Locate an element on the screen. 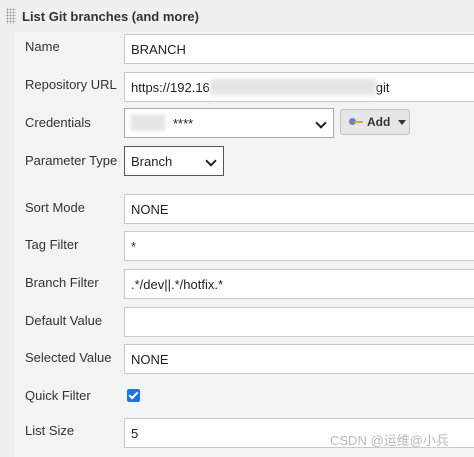  parameter-type-value: Branch is located at coordinates (152, 161).